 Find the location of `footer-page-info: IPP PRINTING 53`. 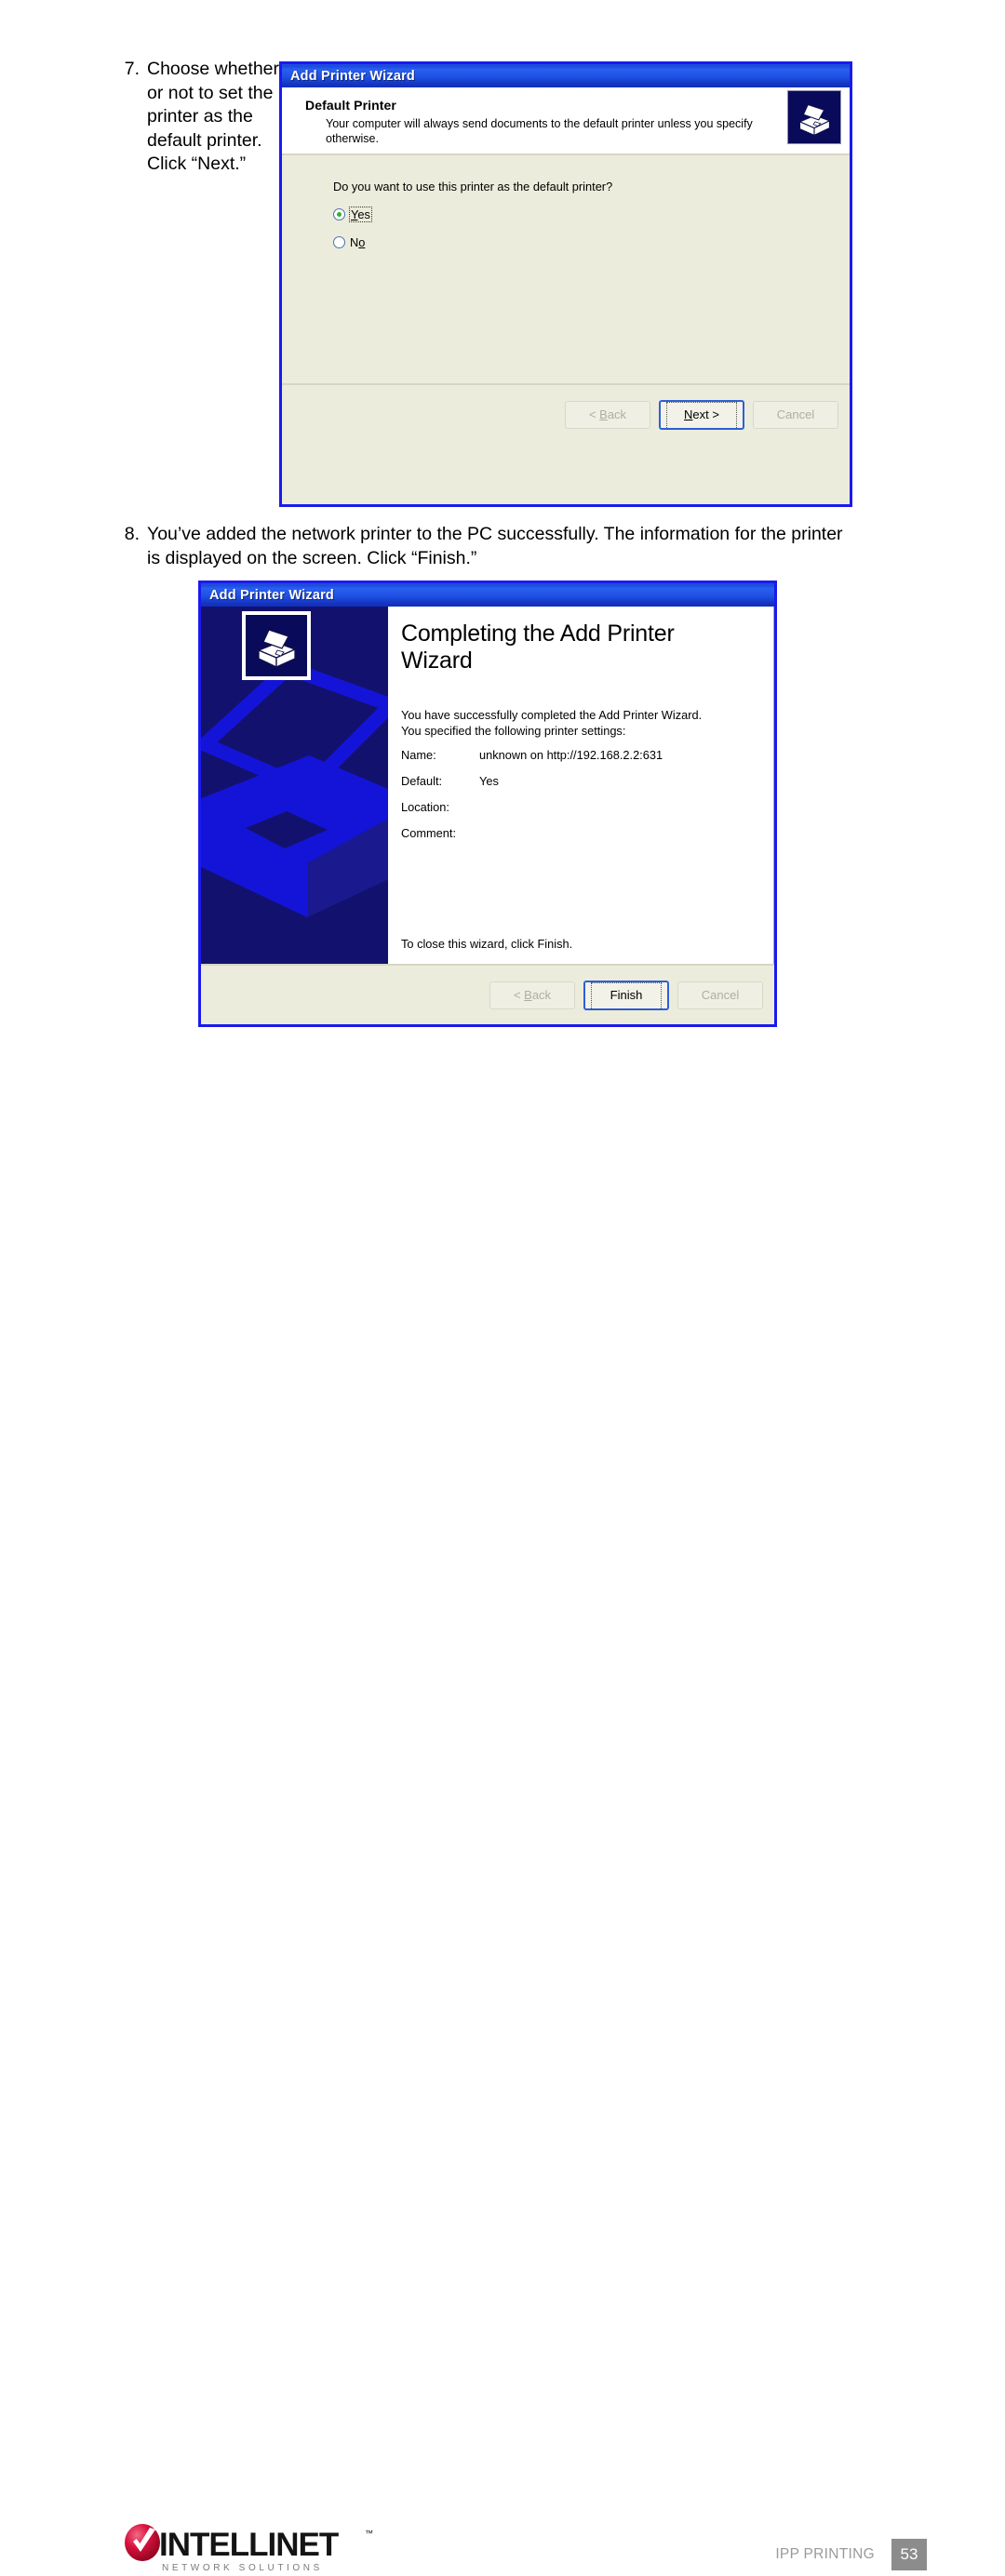

footer-page-info: IPP PRINTING 53 is located at coordinates (851, 2554).